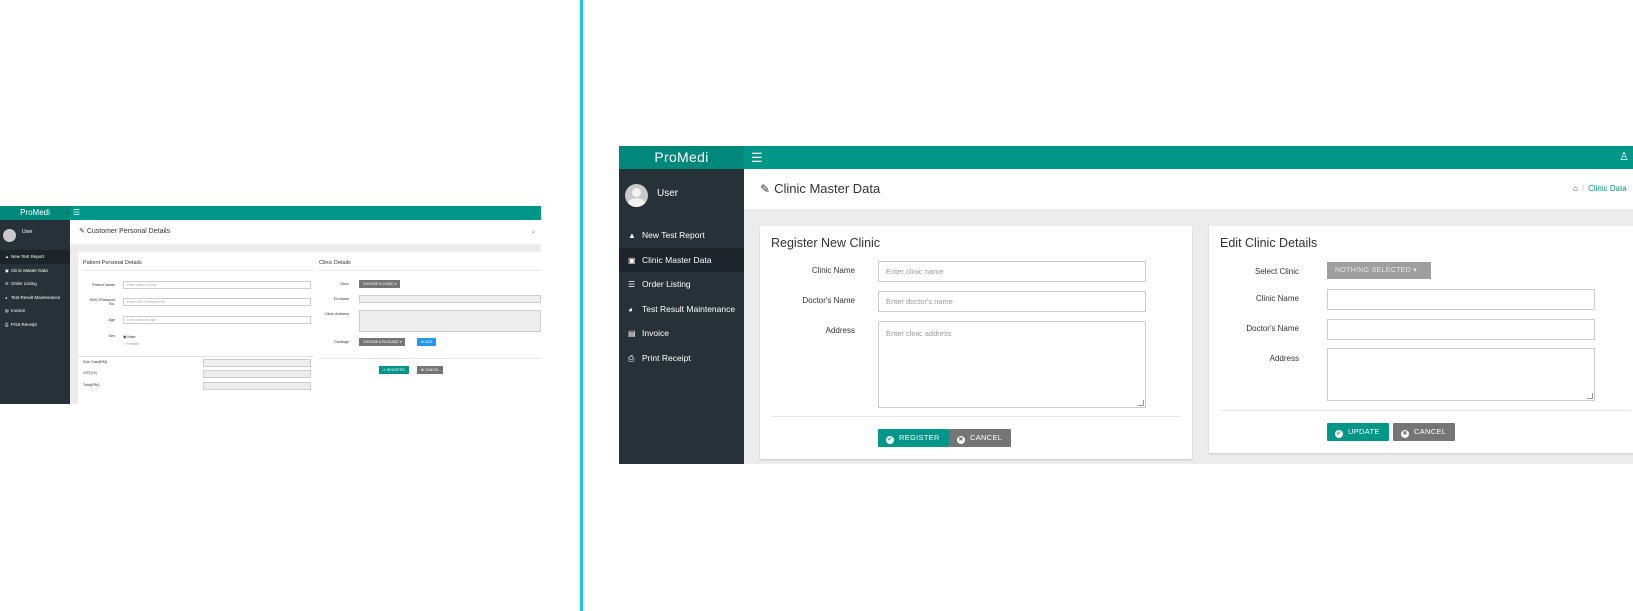  What do you see at coordinates (631, 358) in the screenshot?
I see `print-icon: ⎙` at bounding box center [631, 358].